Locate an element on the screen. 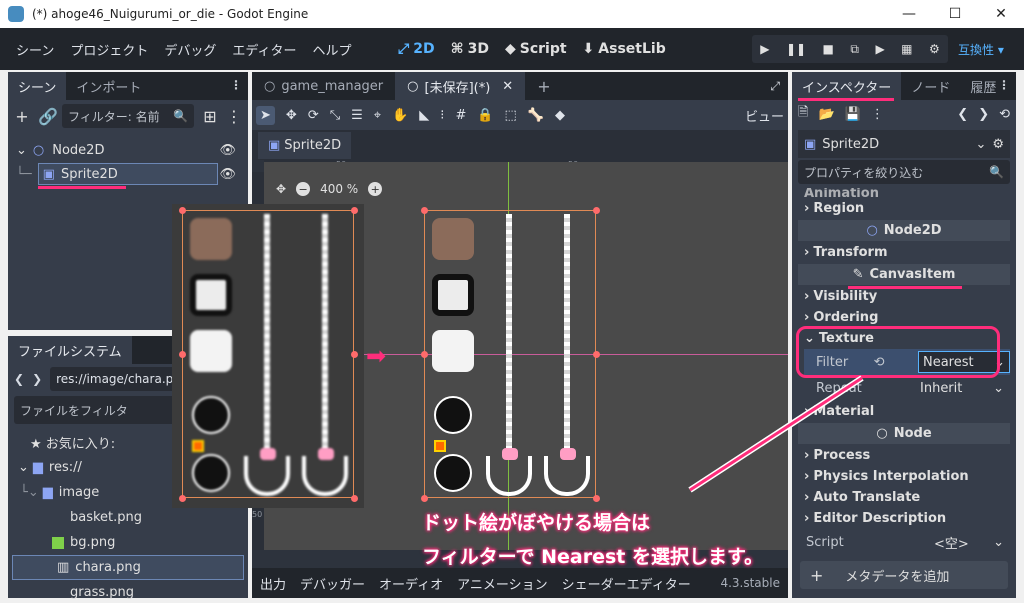  minimize-button: — is located at coordinates (909, 14).